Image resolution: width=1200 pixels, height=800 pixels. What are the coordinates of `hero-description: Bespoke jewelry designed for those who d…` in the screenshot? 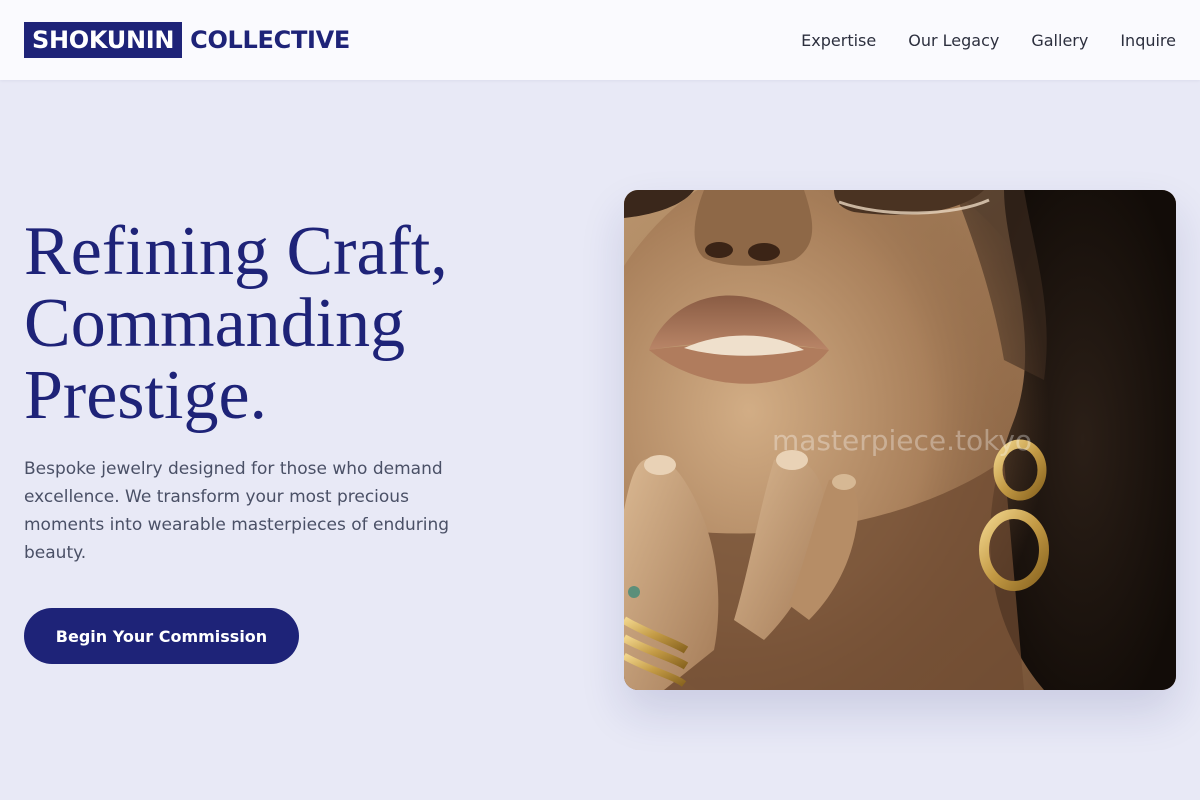 It's located at (237, 511).